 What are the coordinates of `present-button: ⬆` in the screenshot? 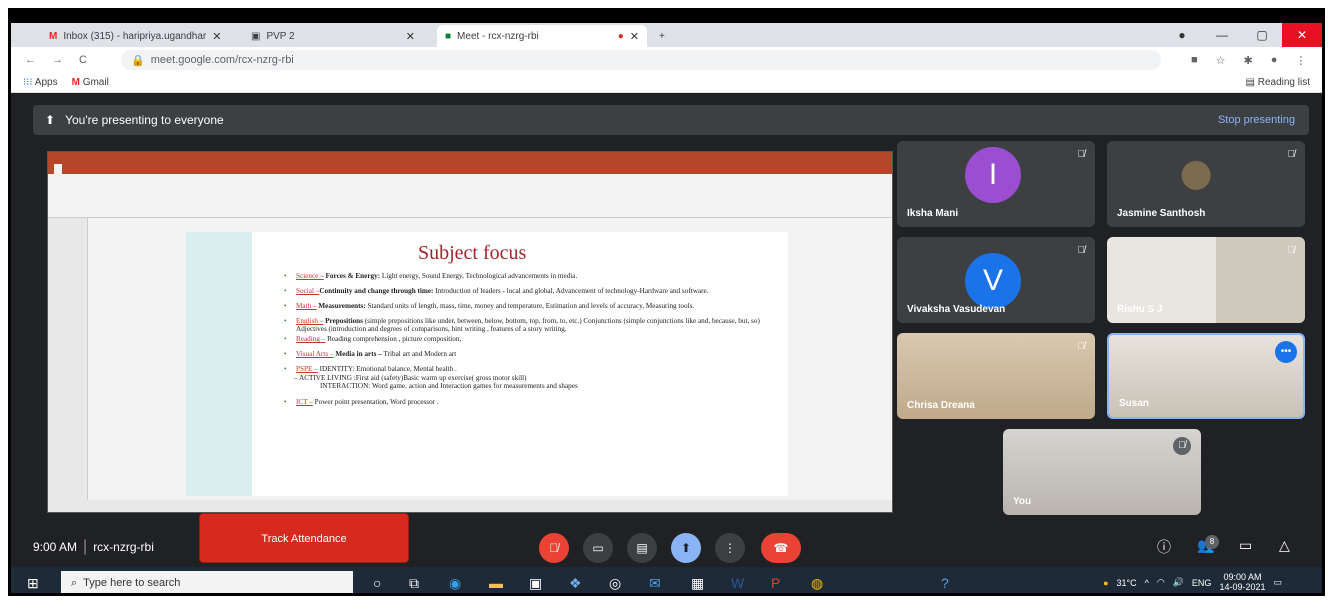 It's located at (686, 548).